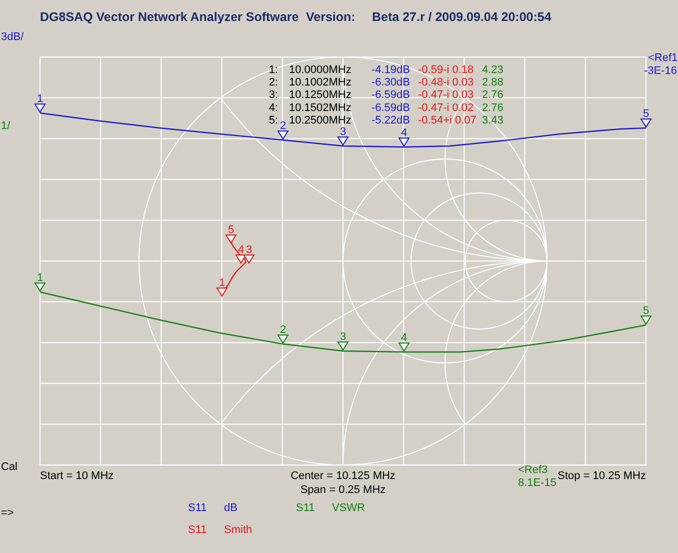 This screenshot has height=553, width=678. Describe the element at coordinates (602, 476) in the screenshot. I see `stop-frequency: Stop = 10.25 MHz` at that location.